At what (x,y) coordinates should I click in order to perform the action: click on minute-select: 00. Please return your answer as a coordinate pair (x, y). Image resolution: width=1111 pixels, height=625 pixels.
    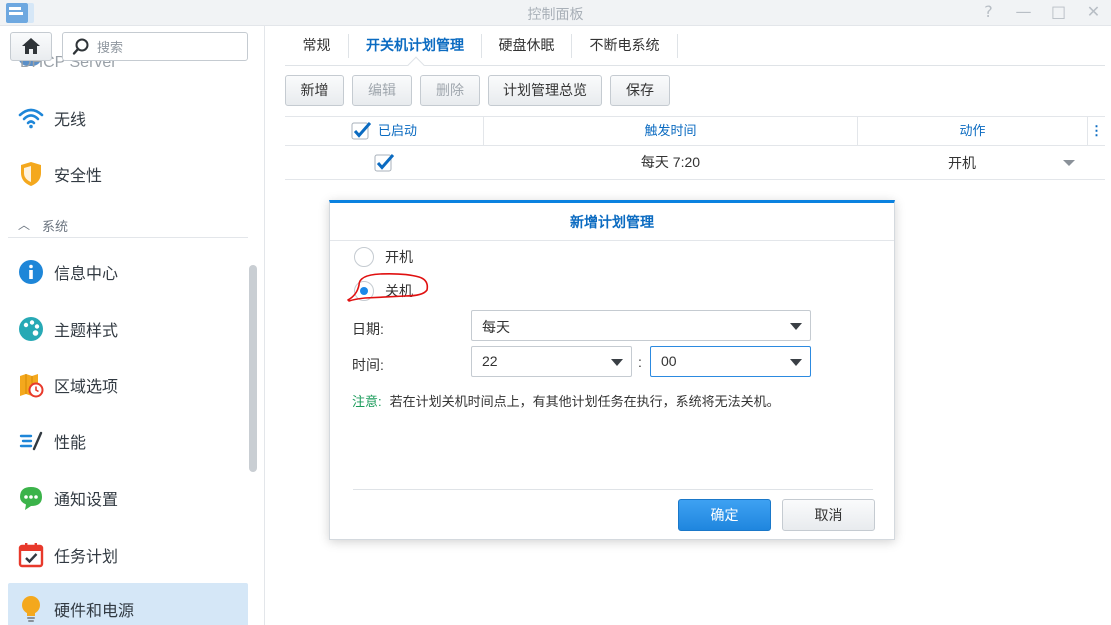
    Looking at the image, I should click on (730, 361).